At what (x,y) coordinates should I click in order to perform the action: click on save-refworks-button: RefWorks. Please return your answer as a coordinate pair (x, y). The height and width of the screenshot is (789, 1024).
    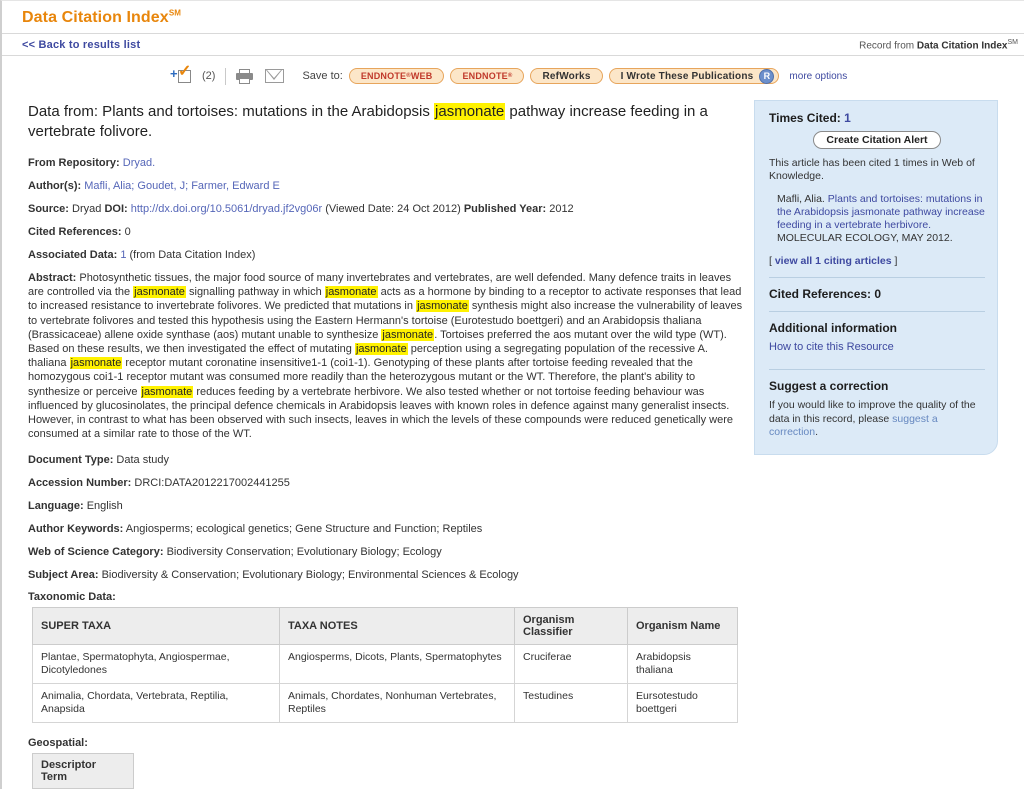
    Looking at the image, I should click on (566, 76).